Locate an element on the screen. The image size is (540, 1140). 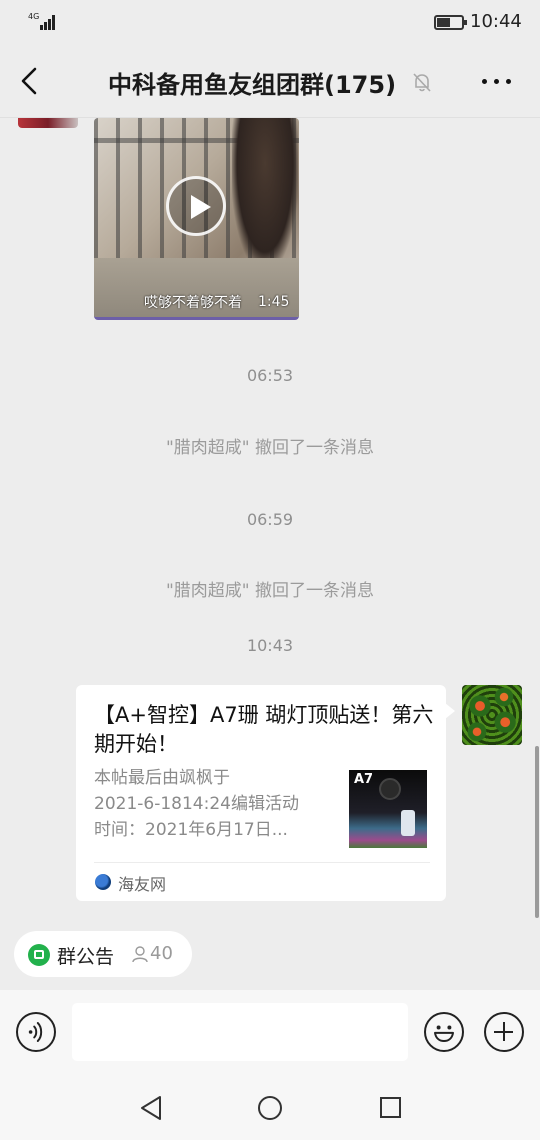
video-message: 哎够不着够不着 1:45 is located at coordinates (196, 219).